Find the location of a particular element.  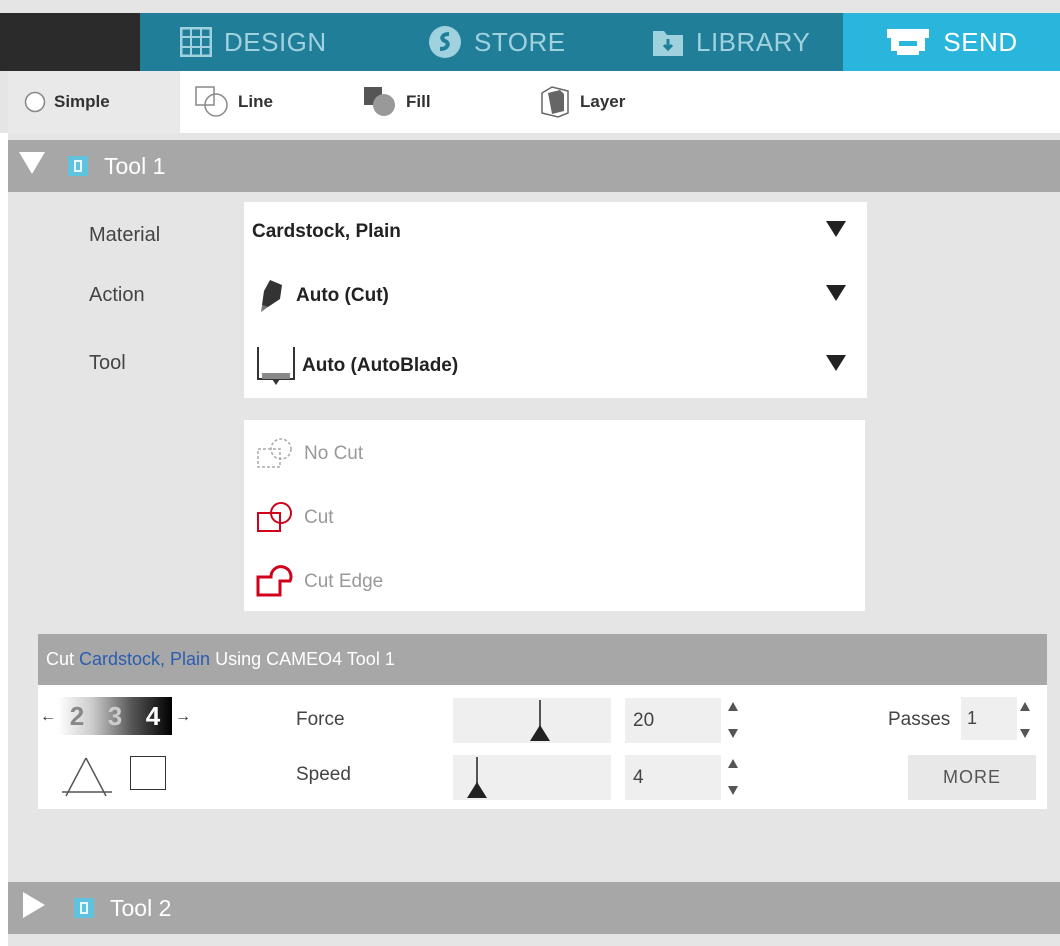

cut-edge-label: Cut Edge is located at coordinates (344, 581).